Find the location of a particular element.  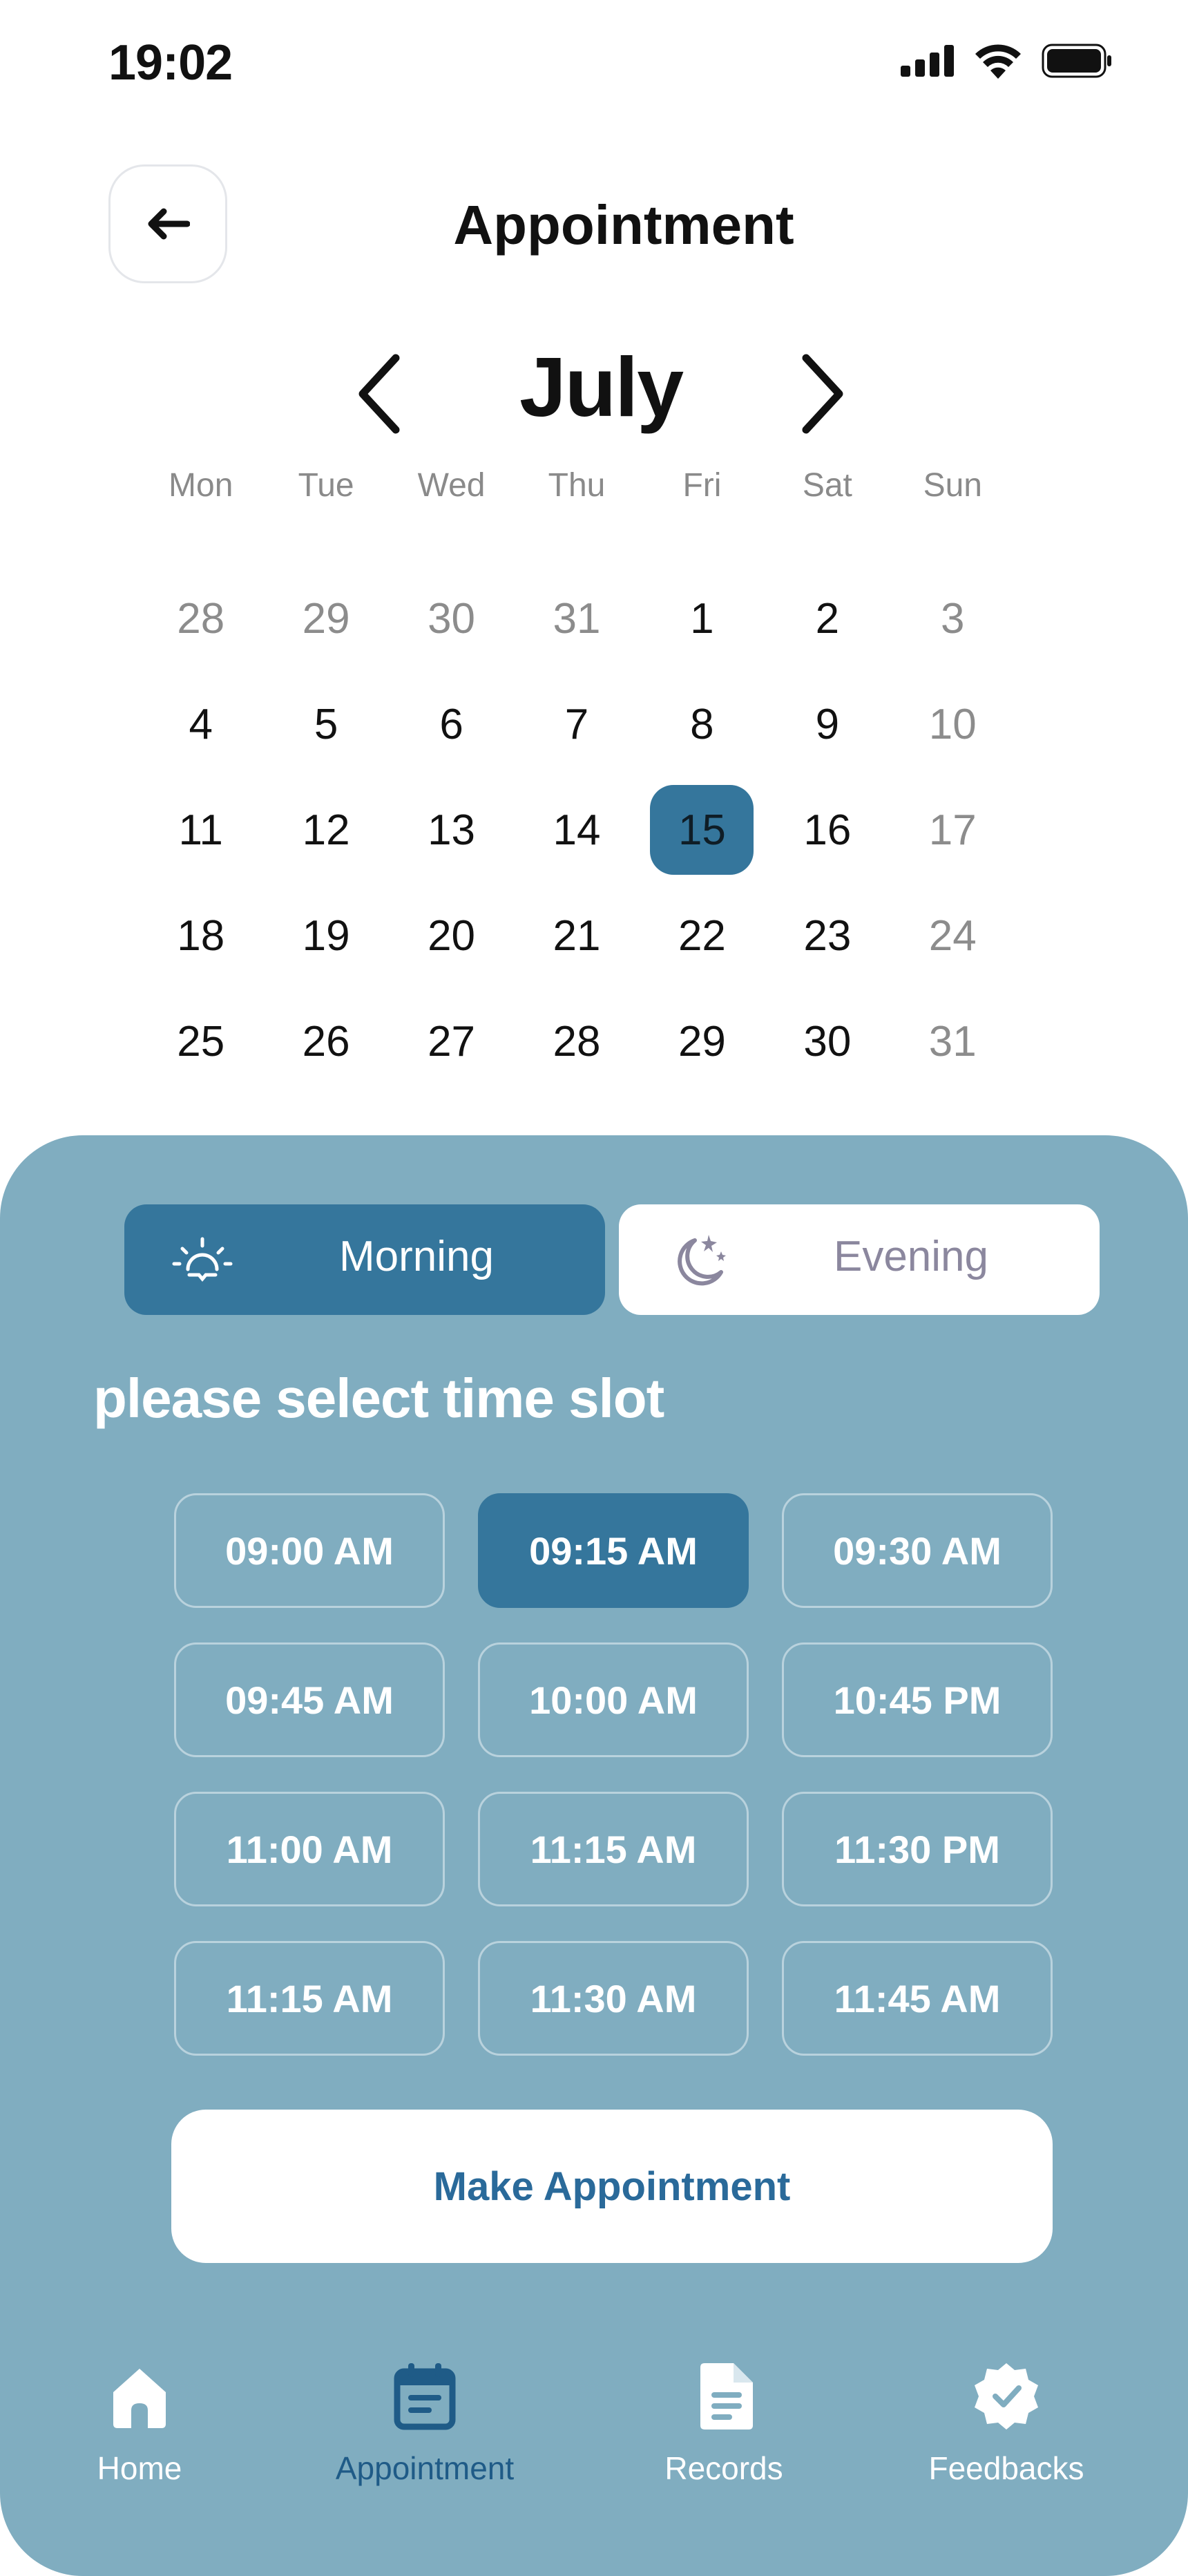

time-slot-button: 11:30 PM is located at coordinates (917, 1849).